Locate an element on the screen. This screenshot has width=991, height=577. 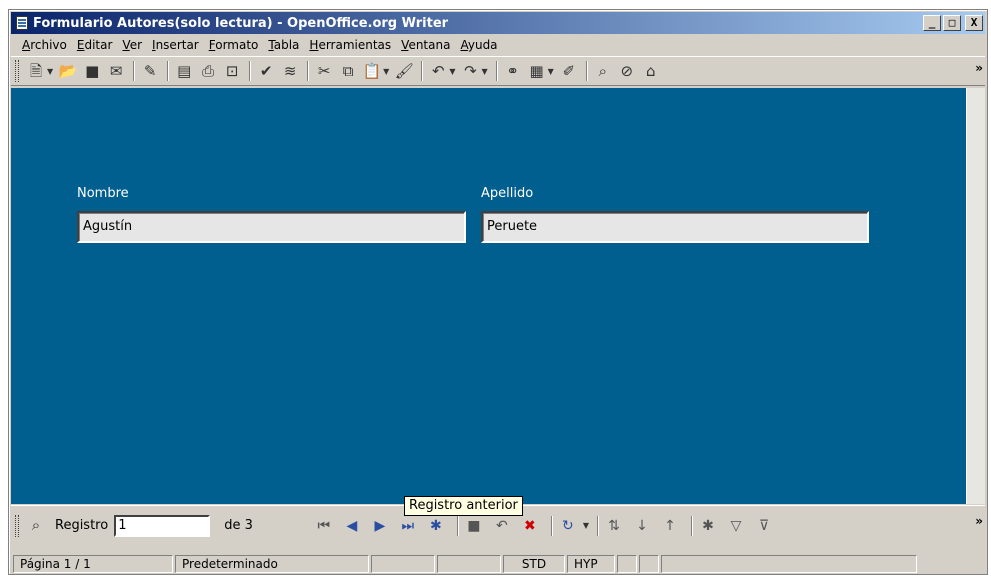
menu-ayuda: Ayuda is located at coordinates (478, 45).